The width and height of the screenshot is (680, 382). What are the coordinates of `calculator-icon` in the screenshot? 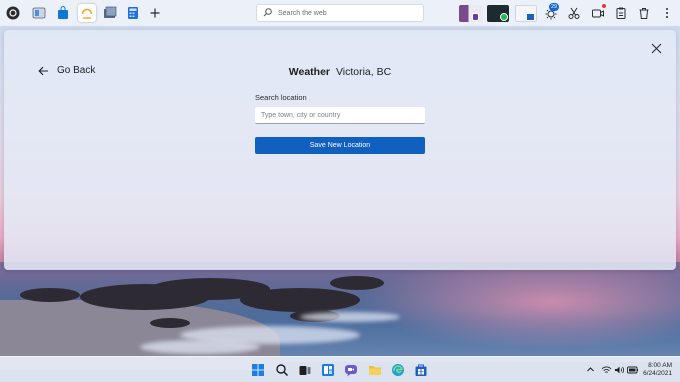 It's located at (133, 13).